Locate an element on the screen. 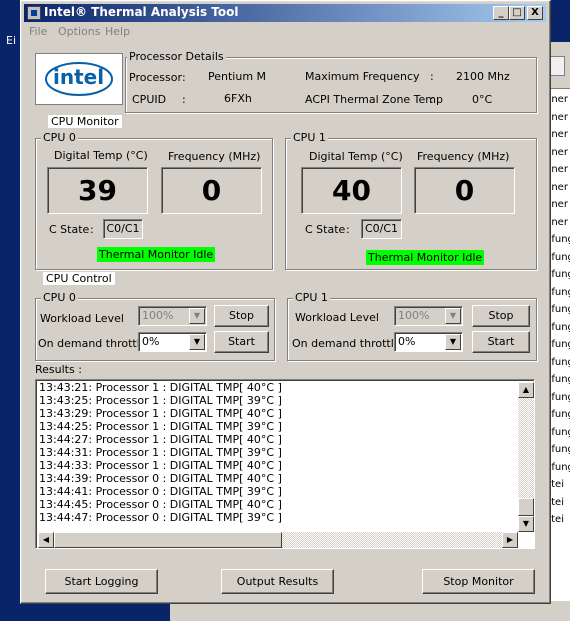 This screenshot has height=621, width=570. cpu0-start-button: Start is located at coordinates (241, 342).